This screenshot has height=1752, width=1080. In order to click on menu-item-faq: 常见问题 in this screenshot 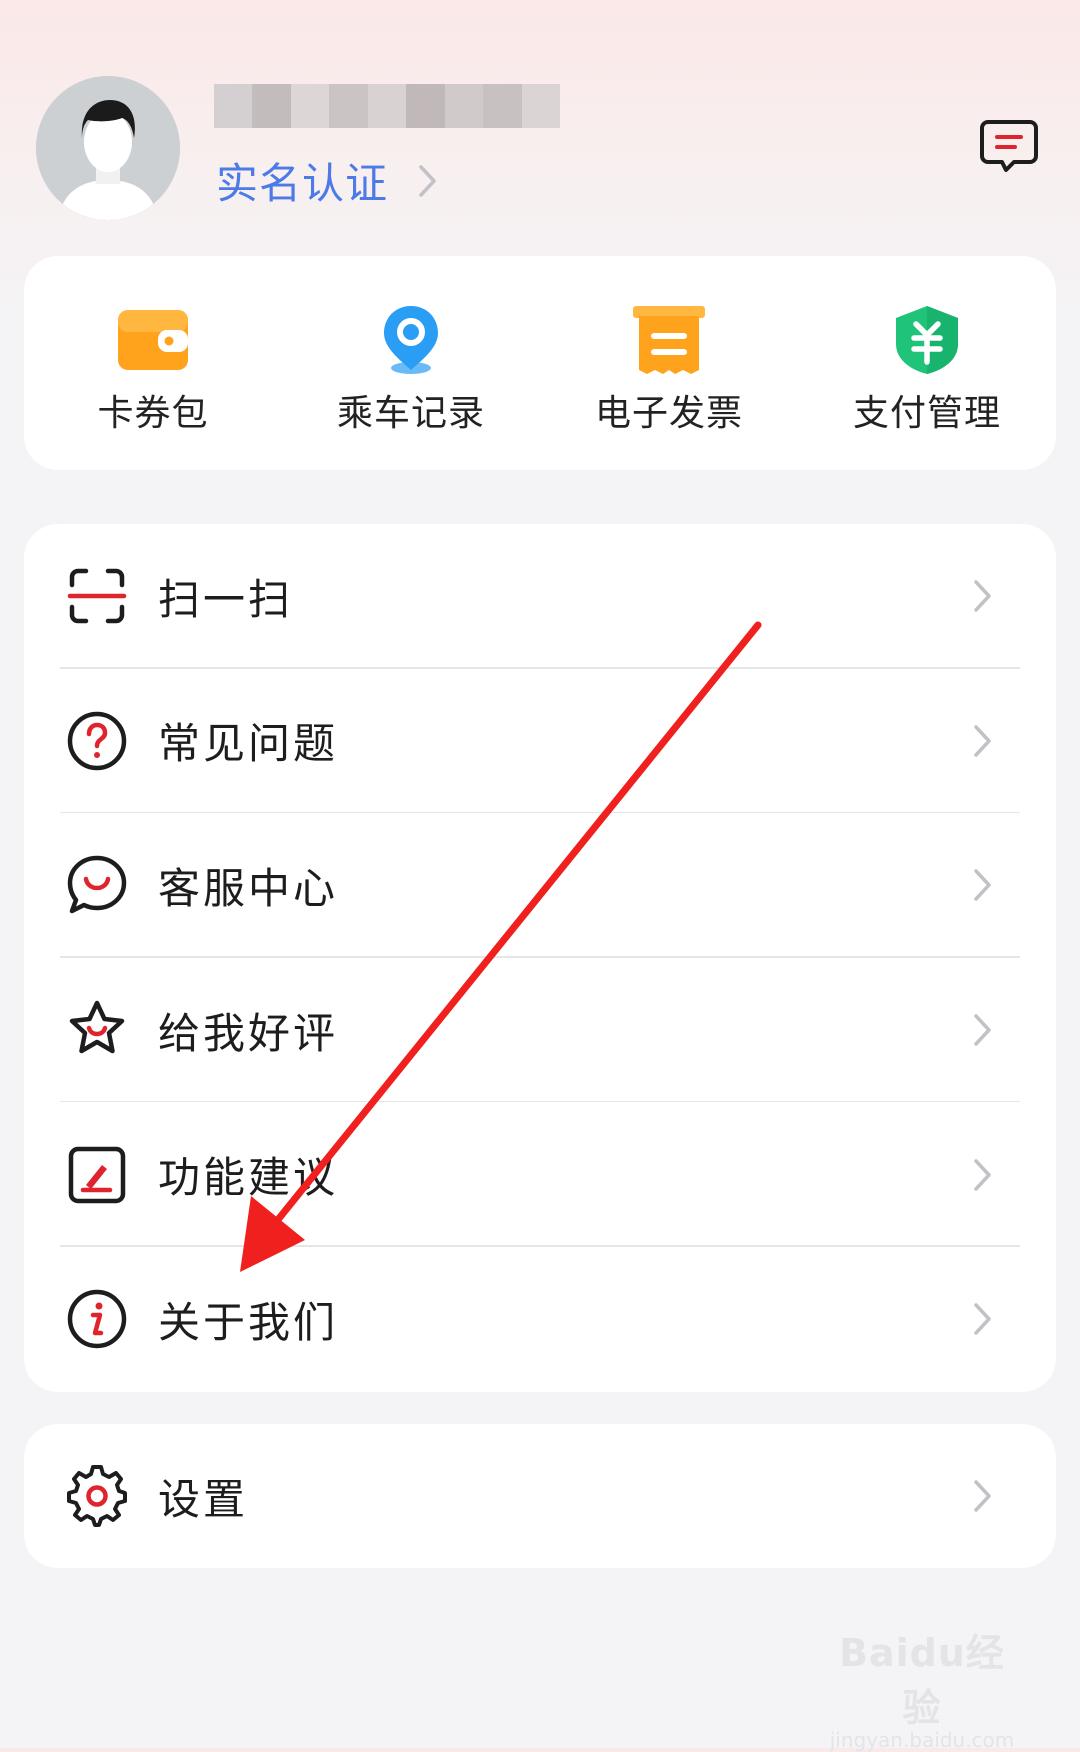, I will do `click(540, 741)`.